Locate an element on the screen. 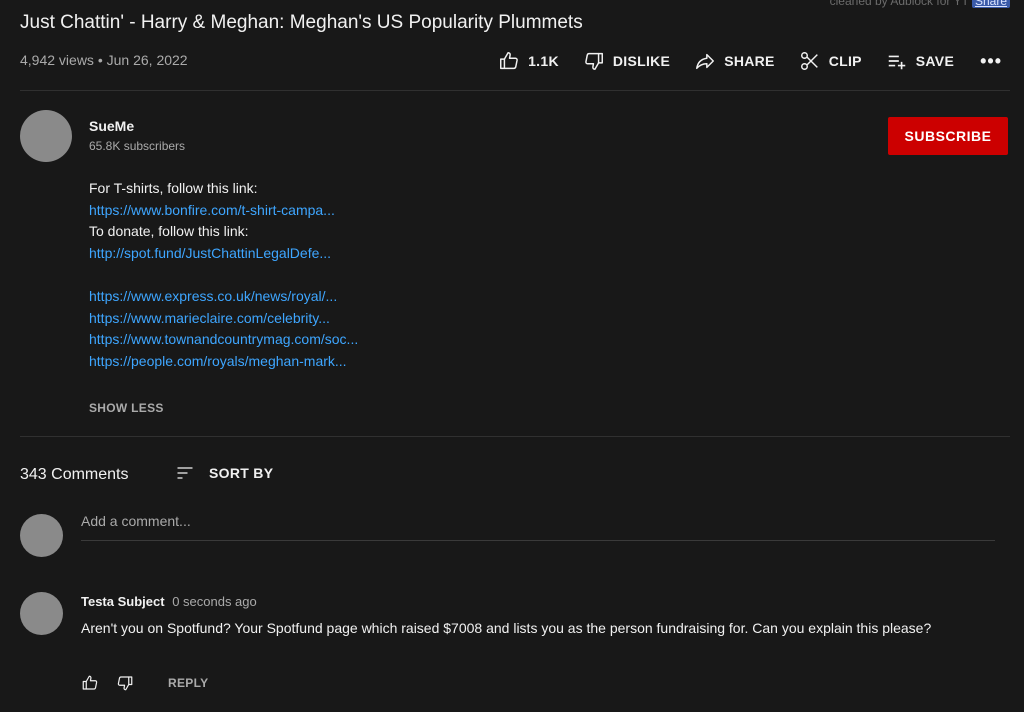 Image resolution: width=1024 pixels, height=712 pixels. comment-like-button is located at coordinates (90, 683).